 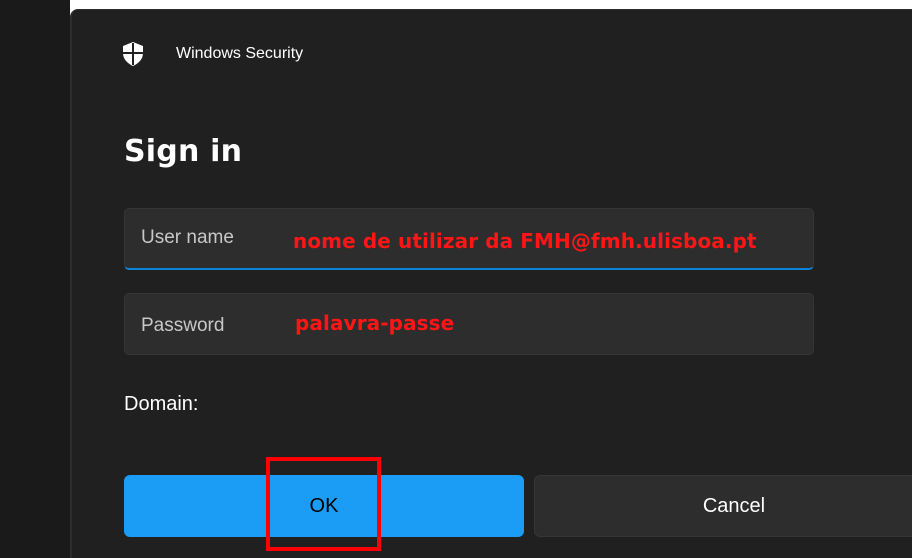 I want to click on domain-label: Domain:, so click(x=161, y=404).